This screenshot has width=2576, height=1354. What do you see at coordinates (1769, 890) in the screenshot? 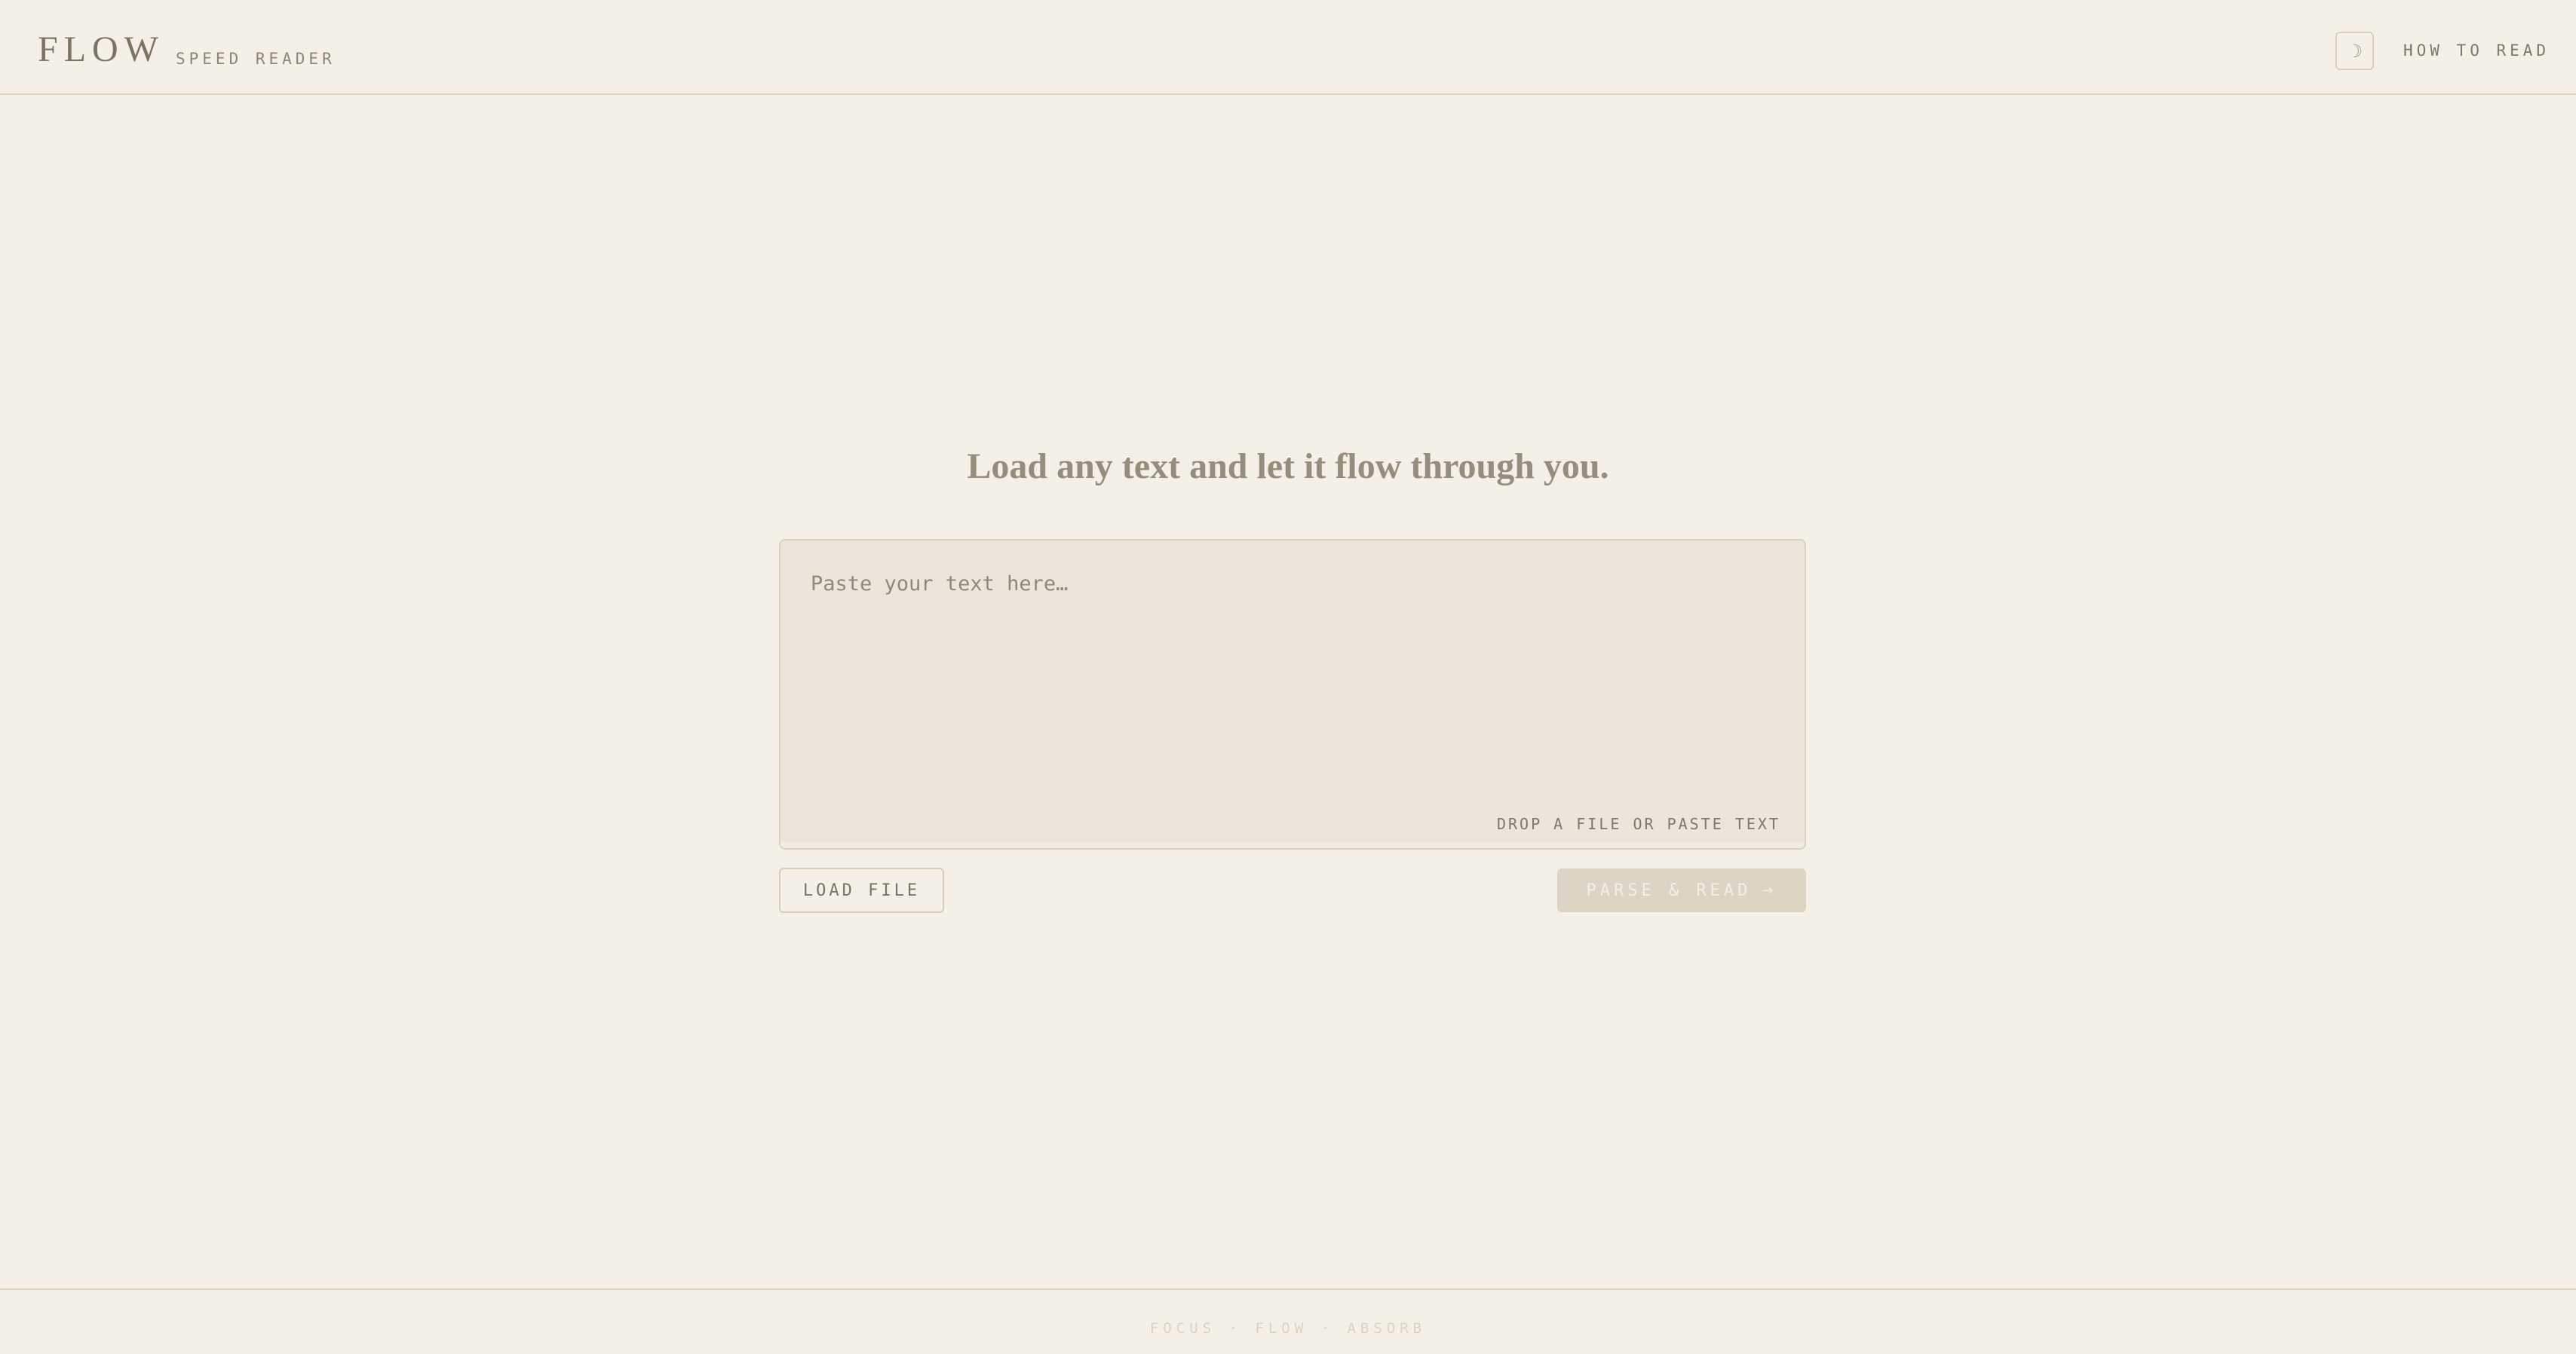
I see `arrow-right-icon: →` at bounding box center [1769, 890].